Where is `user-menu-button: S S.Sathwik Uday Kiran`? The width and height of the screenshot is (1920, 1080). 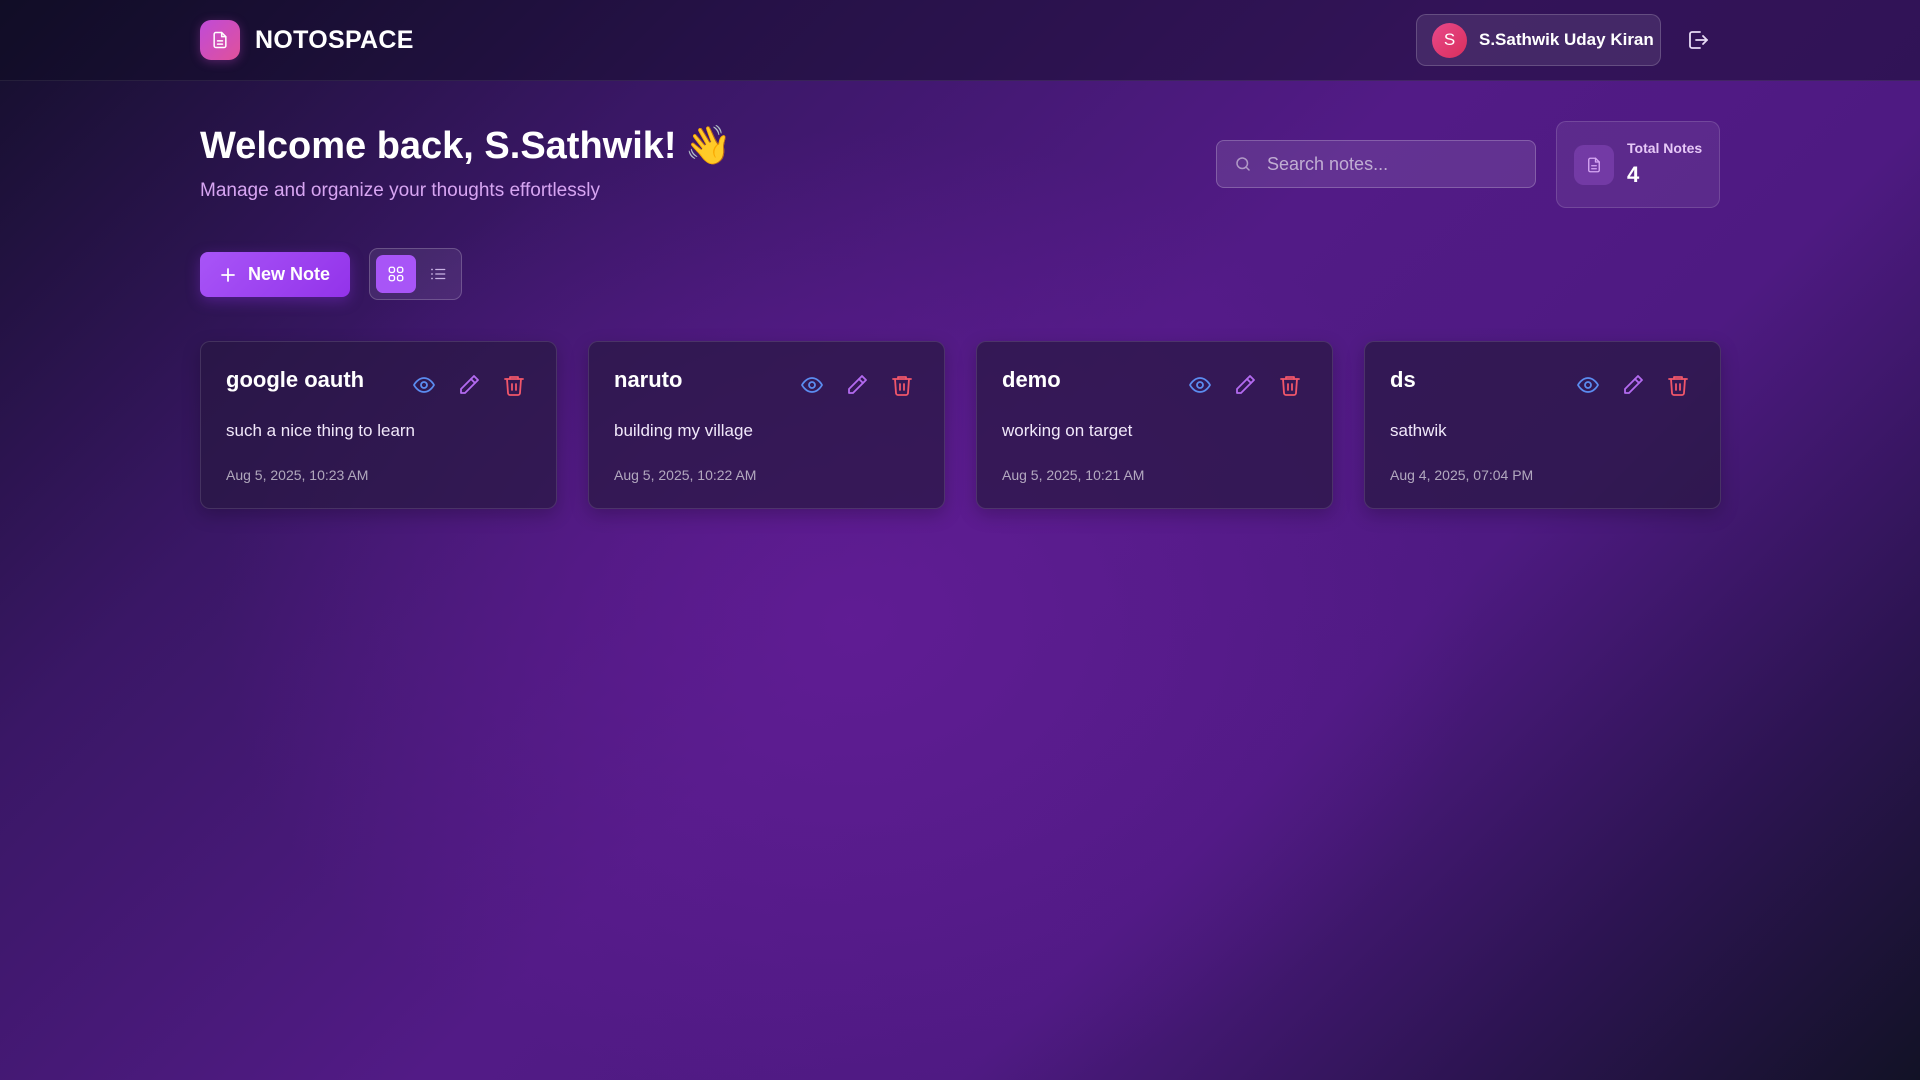
user-menu-button: S S.Sathwik Uday Kiran is located at coordinates (1538, 40).